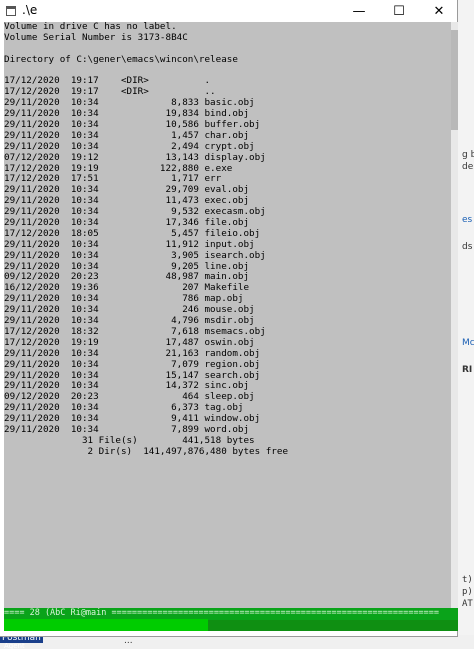 The image size is (474, 650). I want to click on console-line: 07/12/2020 19:12 13,143 display.obj, so click(135, 157).